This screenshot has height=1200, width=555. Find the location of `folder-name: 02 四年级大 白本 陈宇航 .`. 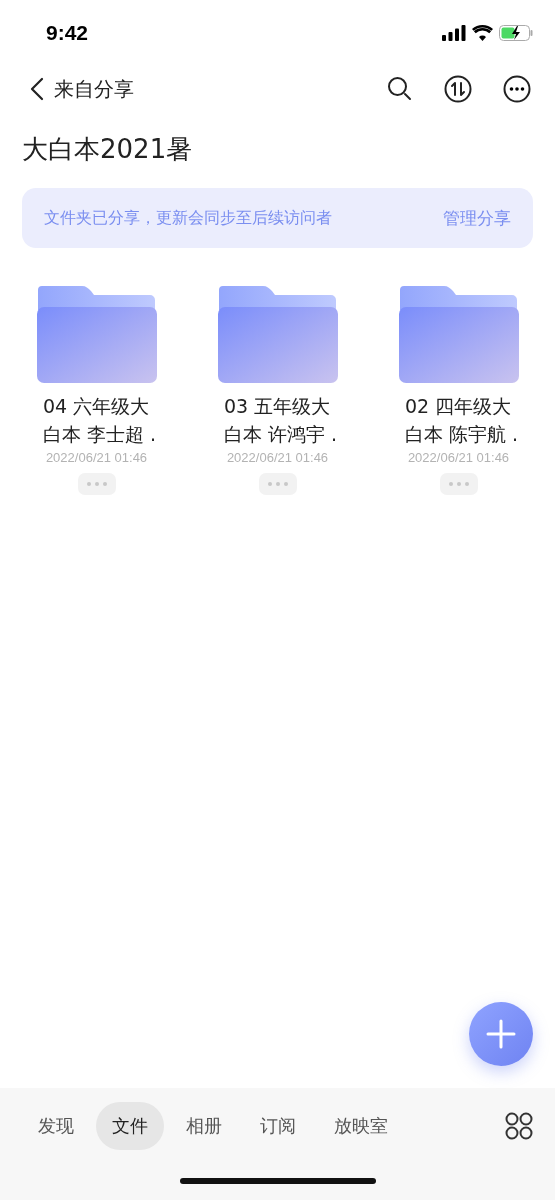

folder-name: 02 四年级大 白本 陈宇航 . is located at coordinates (461, 420).